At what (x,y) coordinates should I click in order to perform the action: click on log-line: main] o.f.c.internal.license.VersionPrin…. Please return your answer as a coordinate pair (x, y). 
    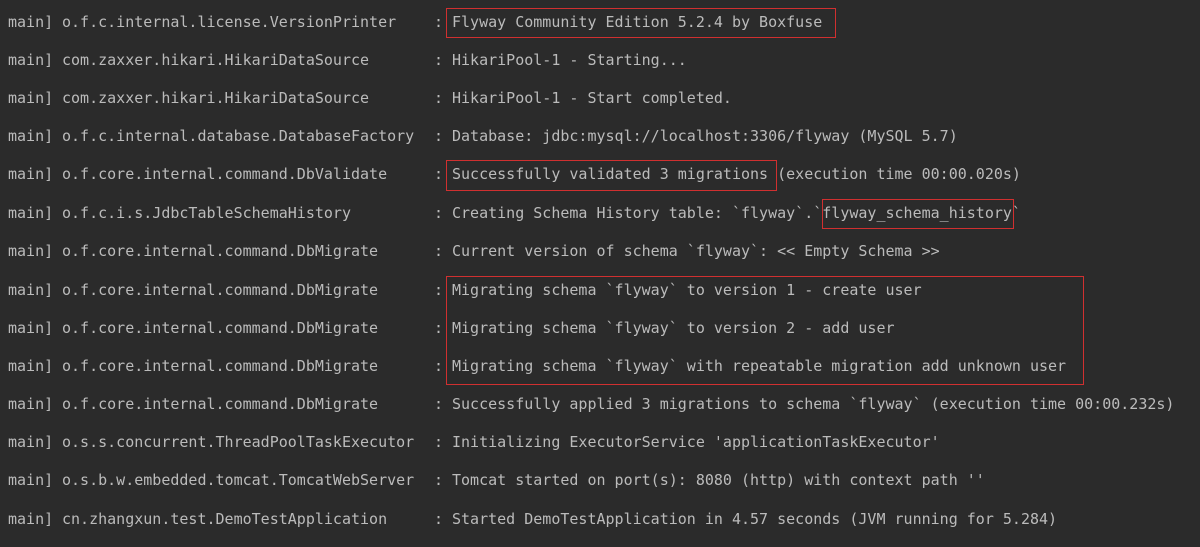
    Looking at the image, I should click on (411, 22).